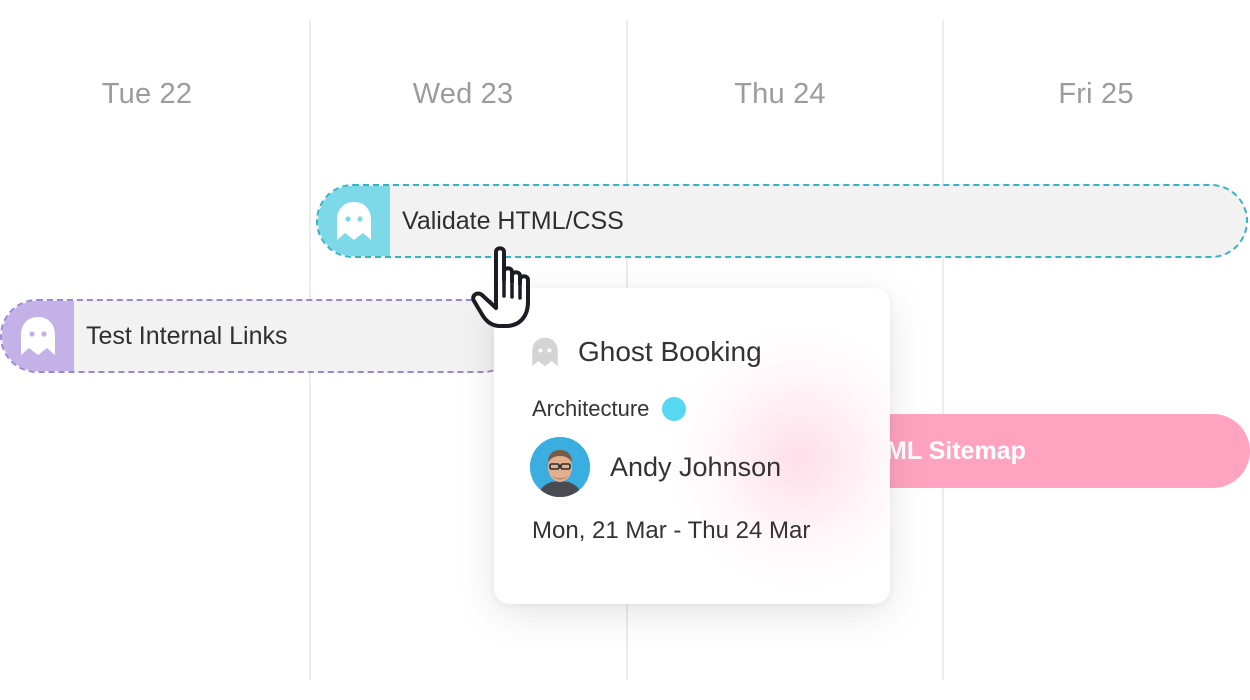  Describe the element at coordinates (943, 350) in the screenshot. I see `column-divider` at that location.